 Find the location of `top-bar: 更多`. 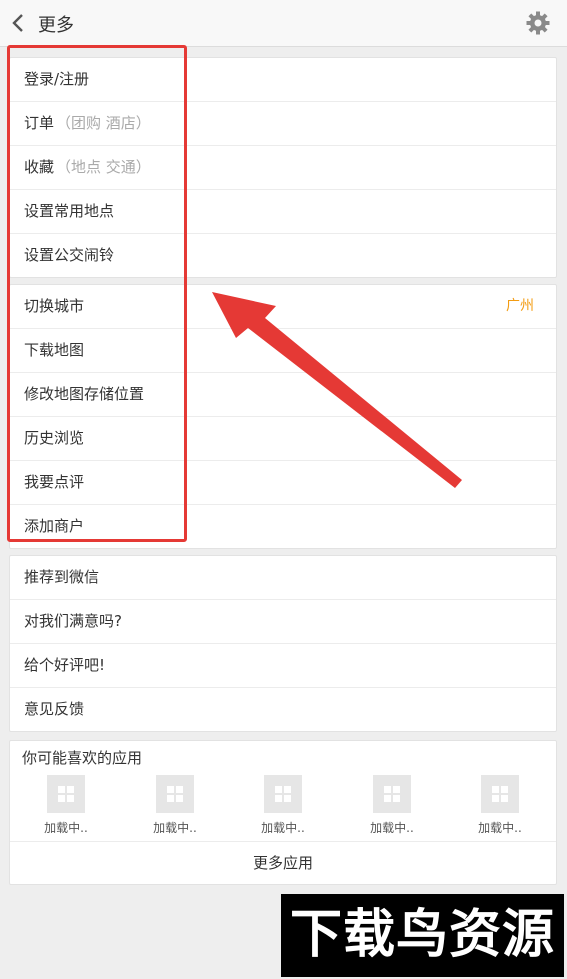

top-bar: 更多 is located at coordinates (283, 23).